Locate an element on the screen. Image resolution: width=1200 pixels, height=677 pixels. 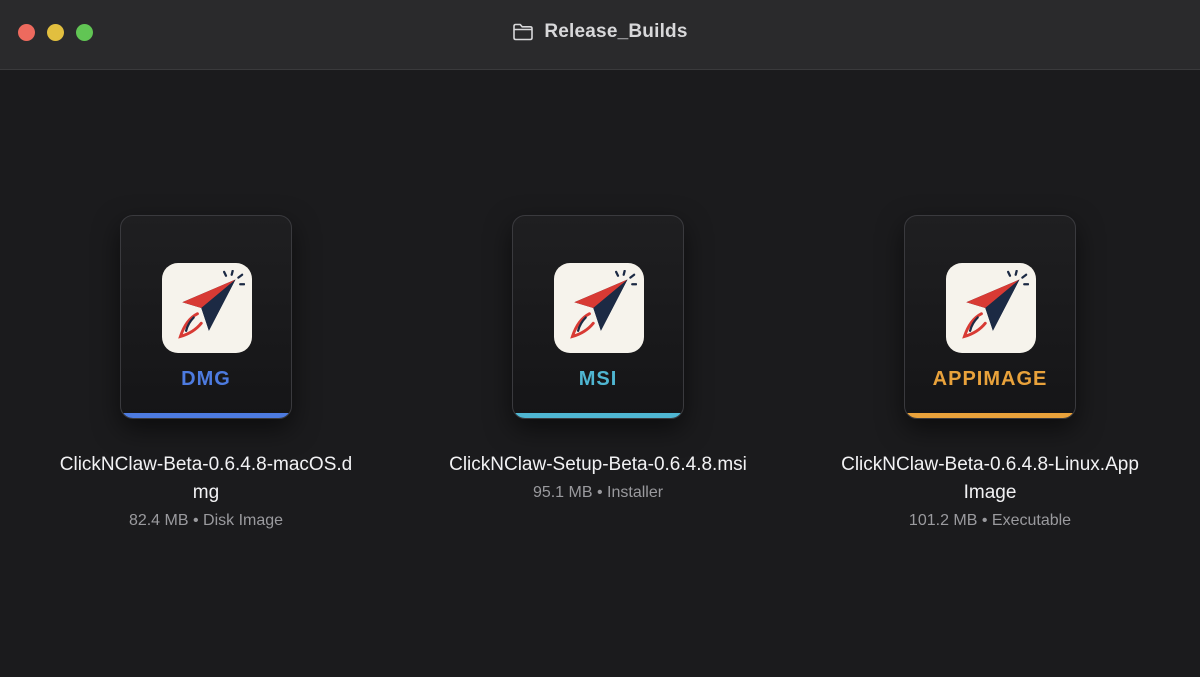
window-title-group: Release_Builds is located at coordinates (600, 32).